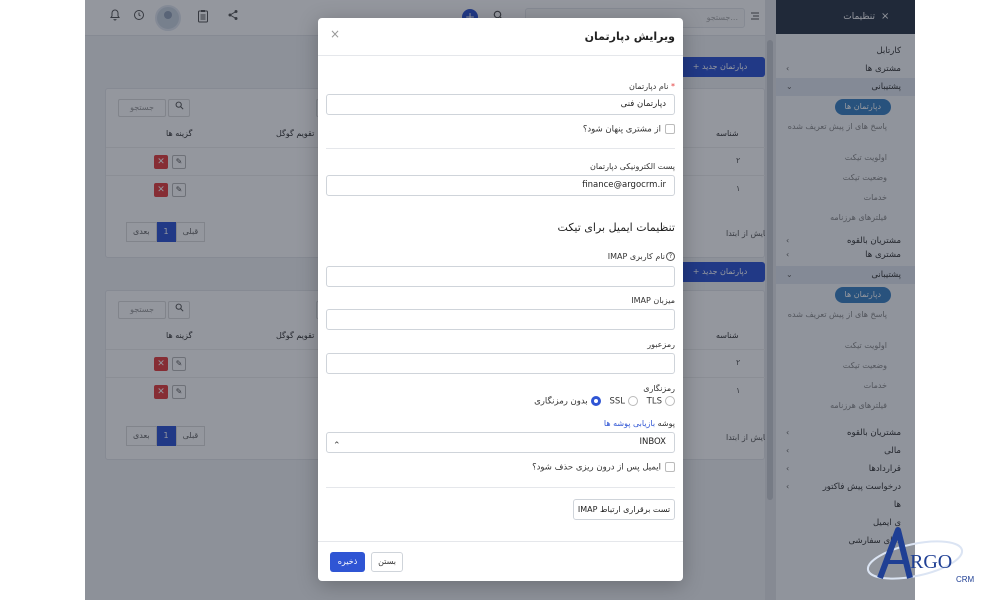 This screenshot has width=1000, height=600. What do you see at coordinates (500, 561) in the screenshot?
I see `modal-footer: ذخیره بستن` at bounding box center [500, 561].